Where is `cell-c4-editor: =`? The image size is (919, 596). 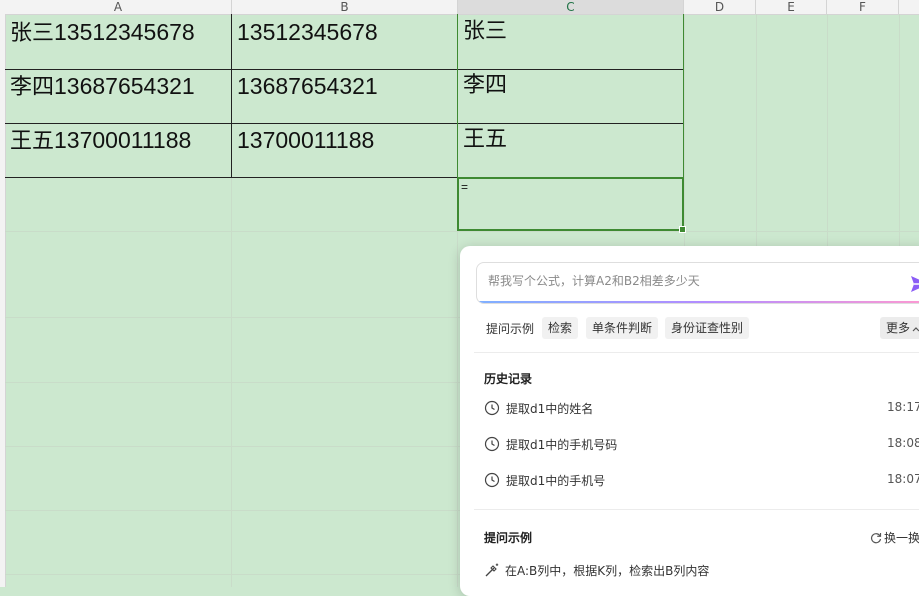
cell-c4-editor: = is located at coordinates (464, 187).